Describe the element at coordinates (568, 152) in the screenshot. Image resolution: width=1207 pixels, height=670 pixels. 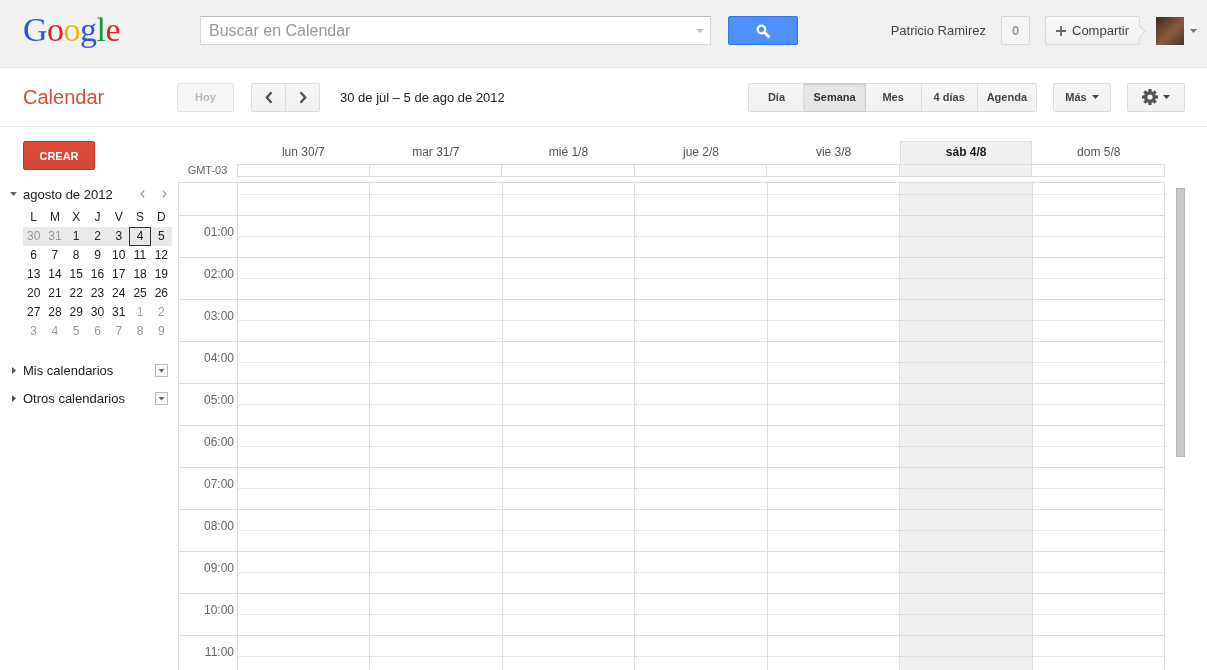
I see `day-header: mié 1/8` at that location.